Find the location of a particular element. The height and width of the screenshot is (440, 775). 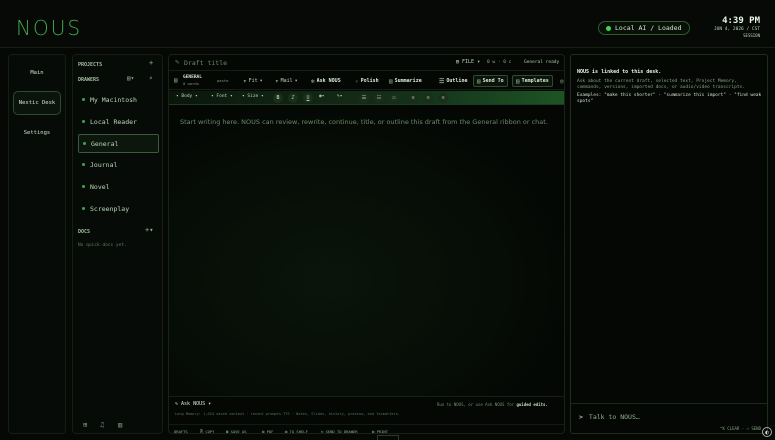

send-to-label: Send To is located at coordinates (493, 81).